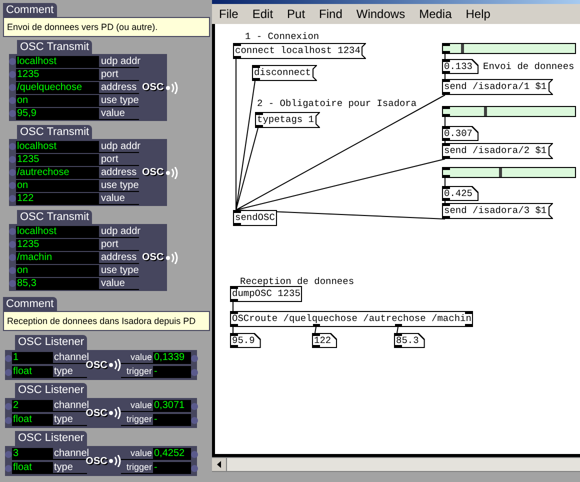 Image resolution: width=580 pixels, height=482 pixels. I want to click on canvas-comment: 1 - Connexion, so click(282, 37).